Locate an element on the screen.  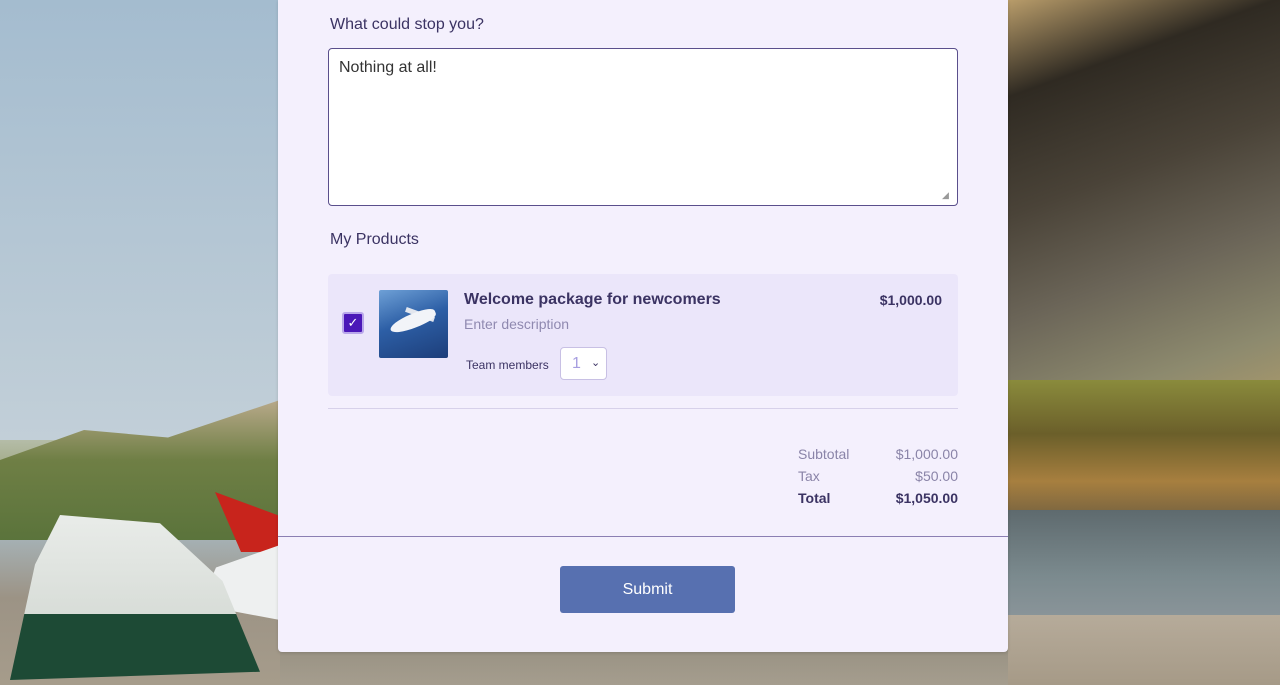
answer-textarea: Nothing at all! is located at coordinates (643, 127).